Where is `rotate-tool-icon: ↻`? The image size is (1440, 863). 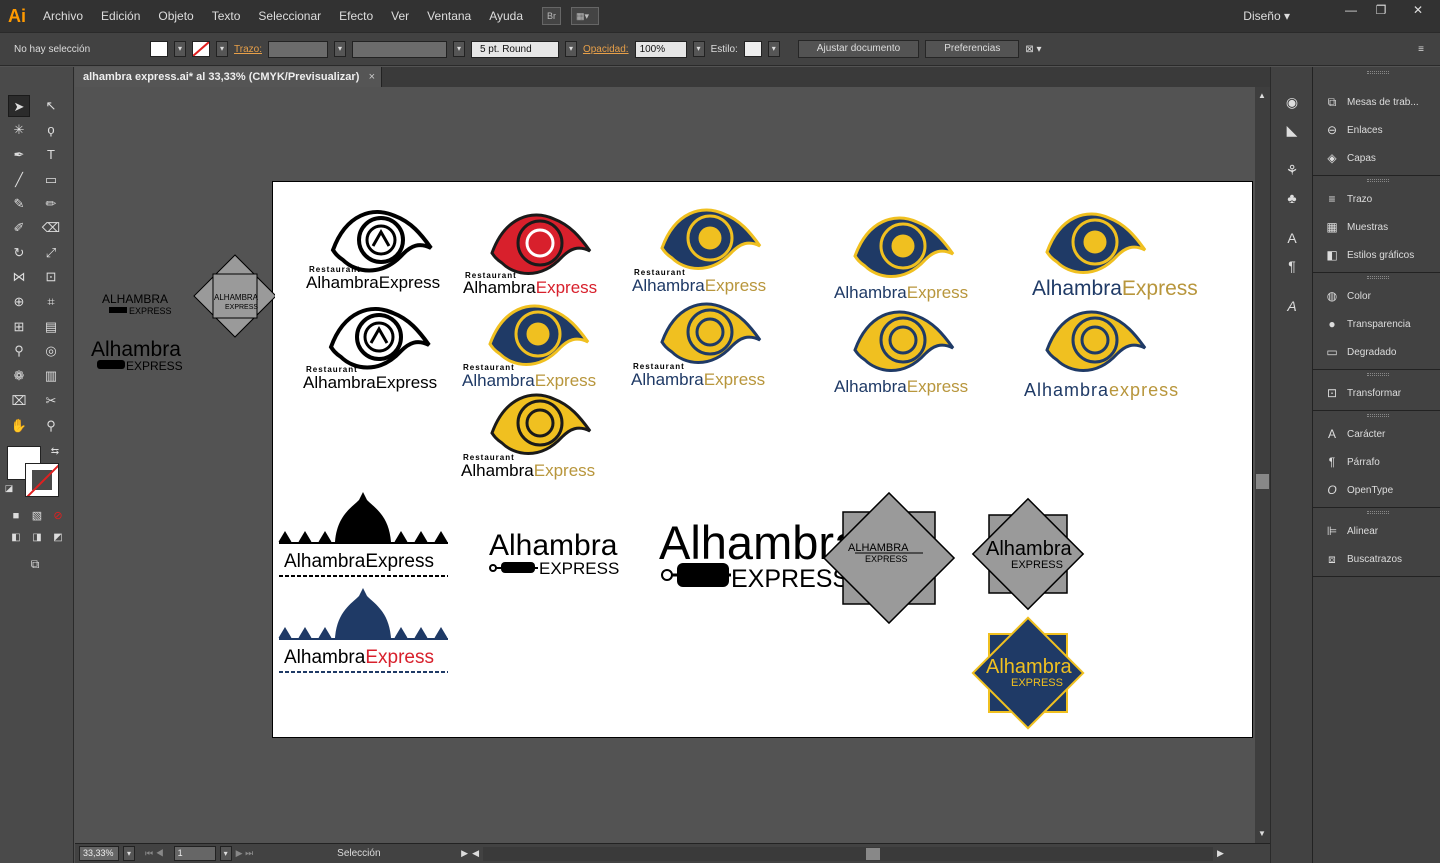
rotate-tool-icon: ↻ is located at coordinates (19, 253).